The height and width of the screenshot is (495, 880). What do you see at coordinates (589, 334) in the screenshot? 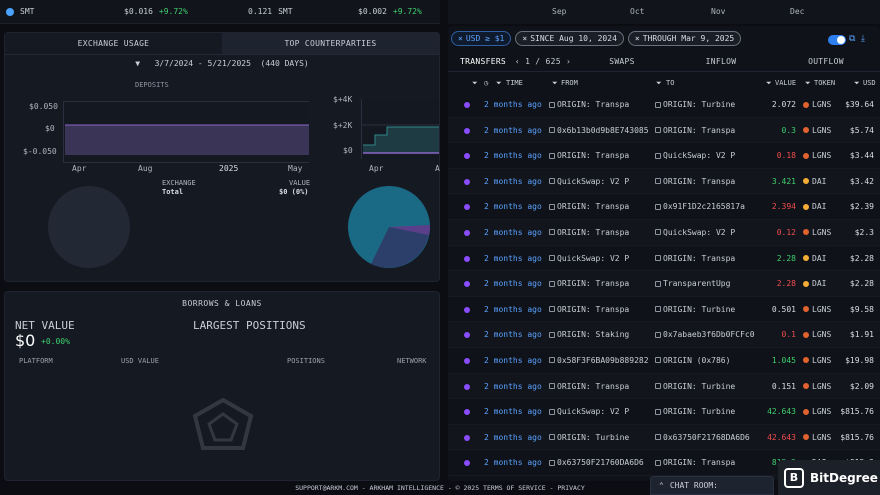
I see `row-from: ORIGIN: Staking` at bounding box center [589, 334].